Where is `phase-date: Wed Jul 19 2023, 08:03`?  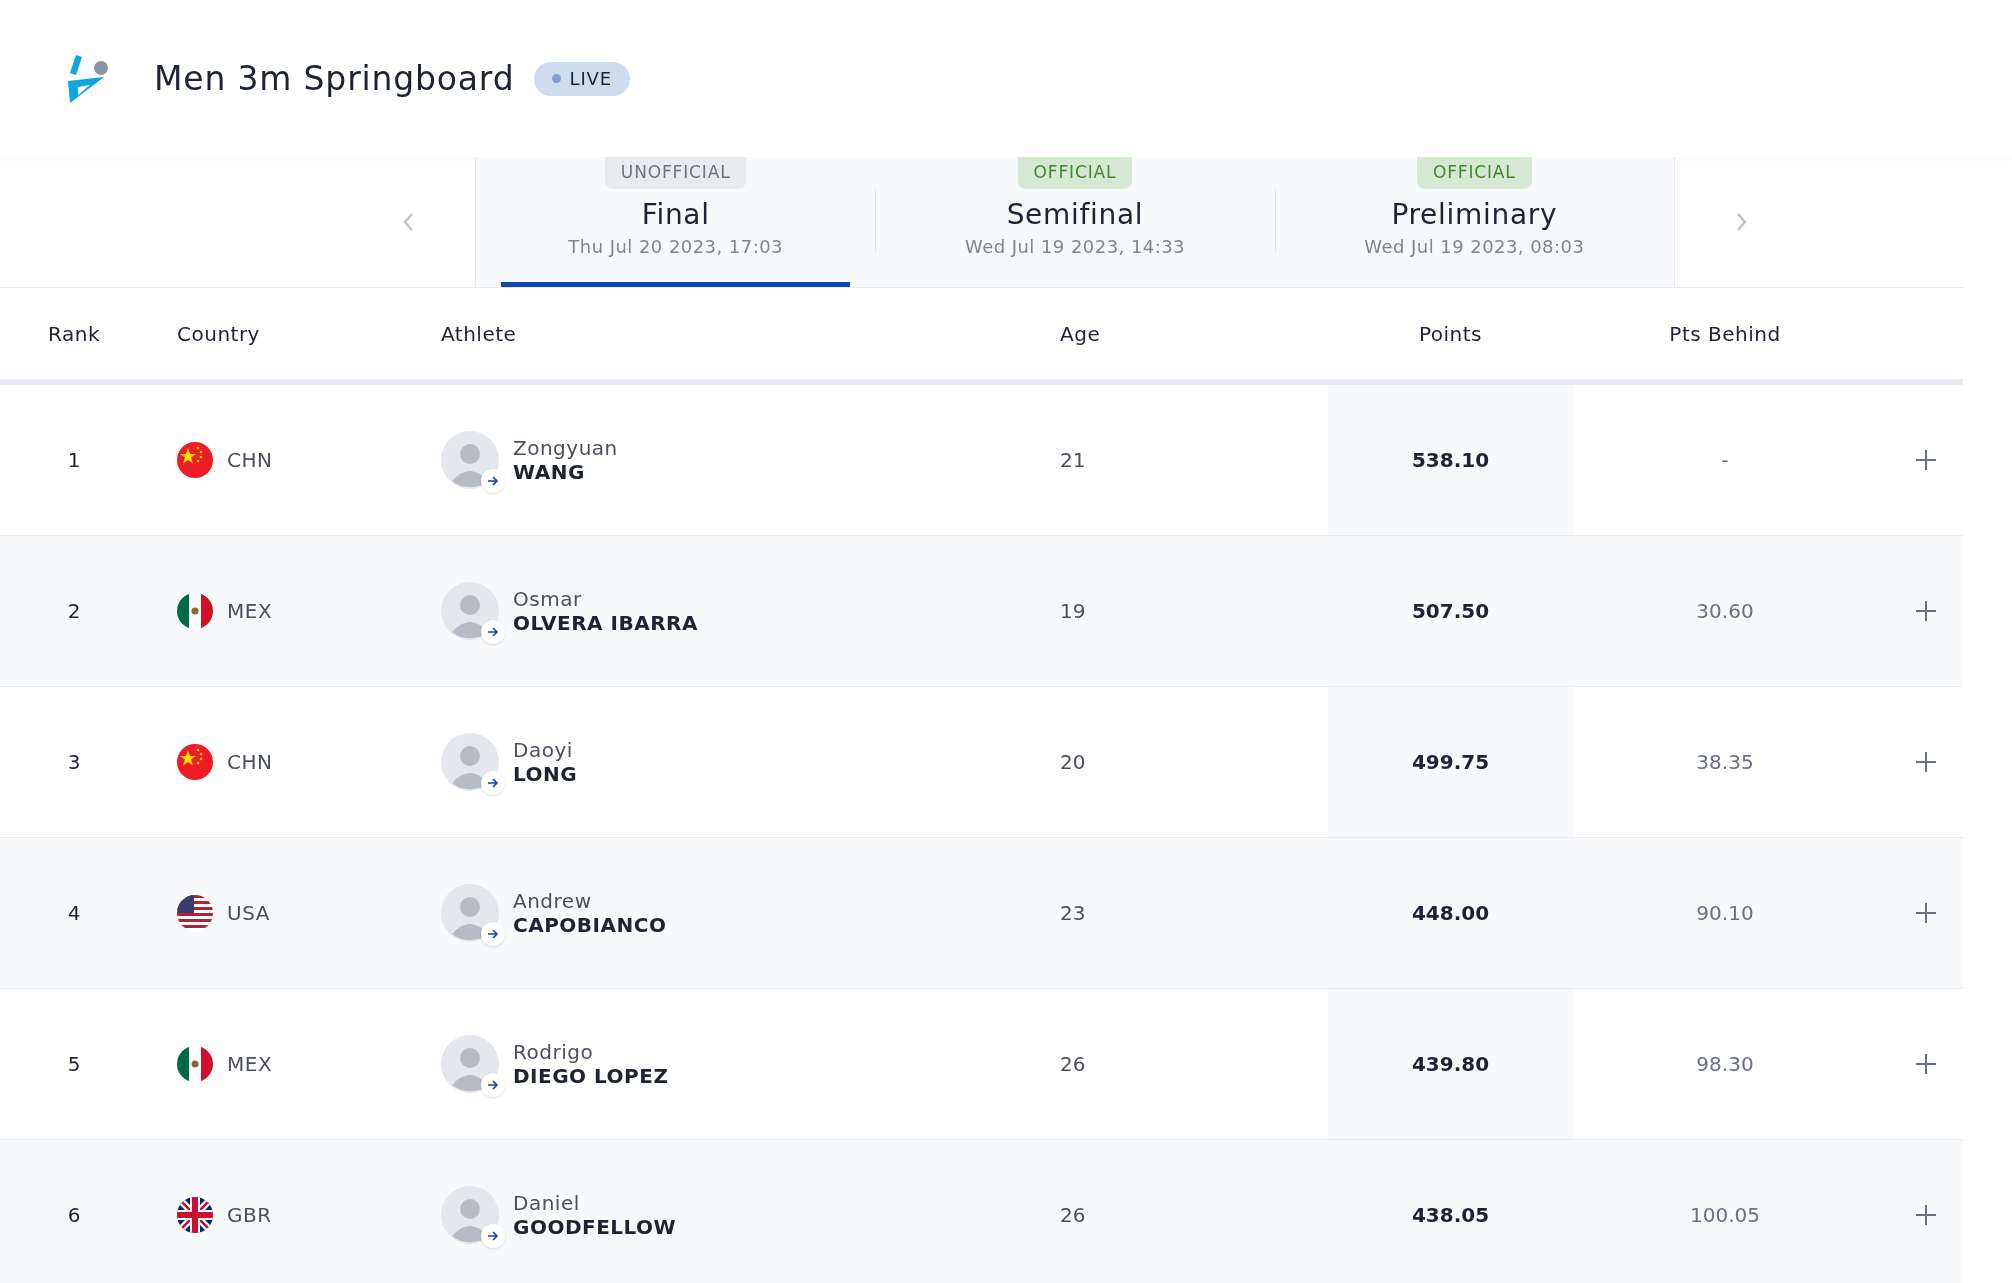 phase-date: Wed Jul 19 2023, 08:03 is located at coordinates (1474, 247).